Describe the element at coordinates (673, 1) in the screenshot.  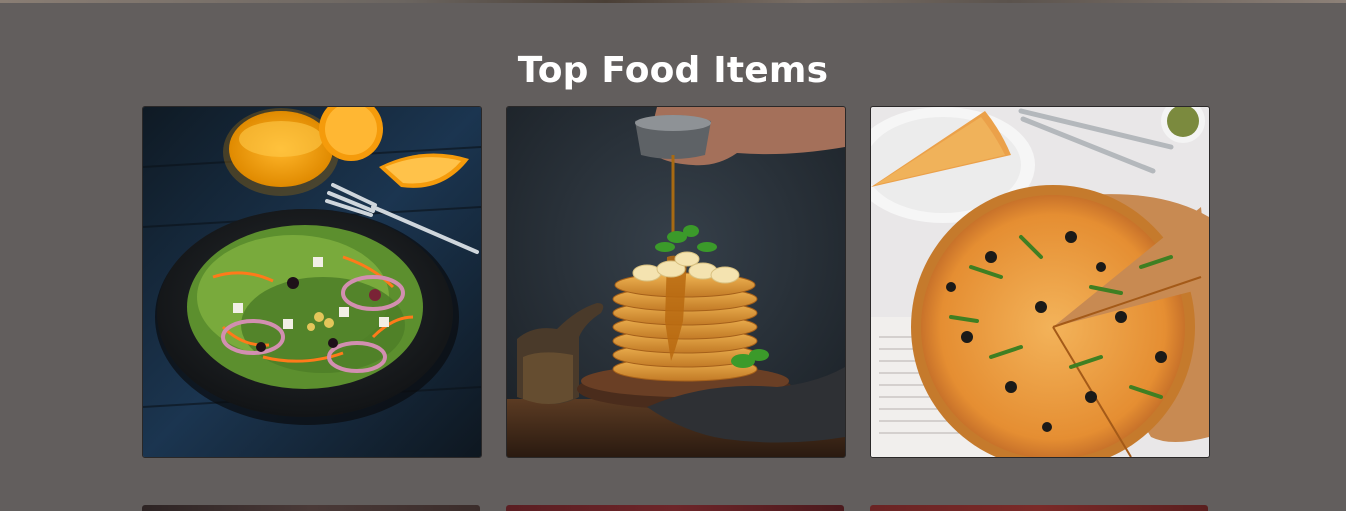
I see `header-image-edge` at that location.